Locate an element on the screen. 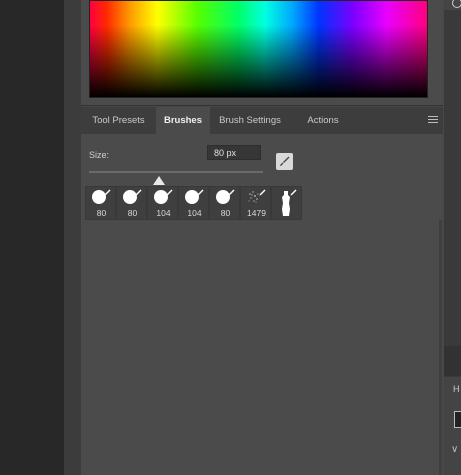  size-label: Size: is located at coordinates (99, 155).